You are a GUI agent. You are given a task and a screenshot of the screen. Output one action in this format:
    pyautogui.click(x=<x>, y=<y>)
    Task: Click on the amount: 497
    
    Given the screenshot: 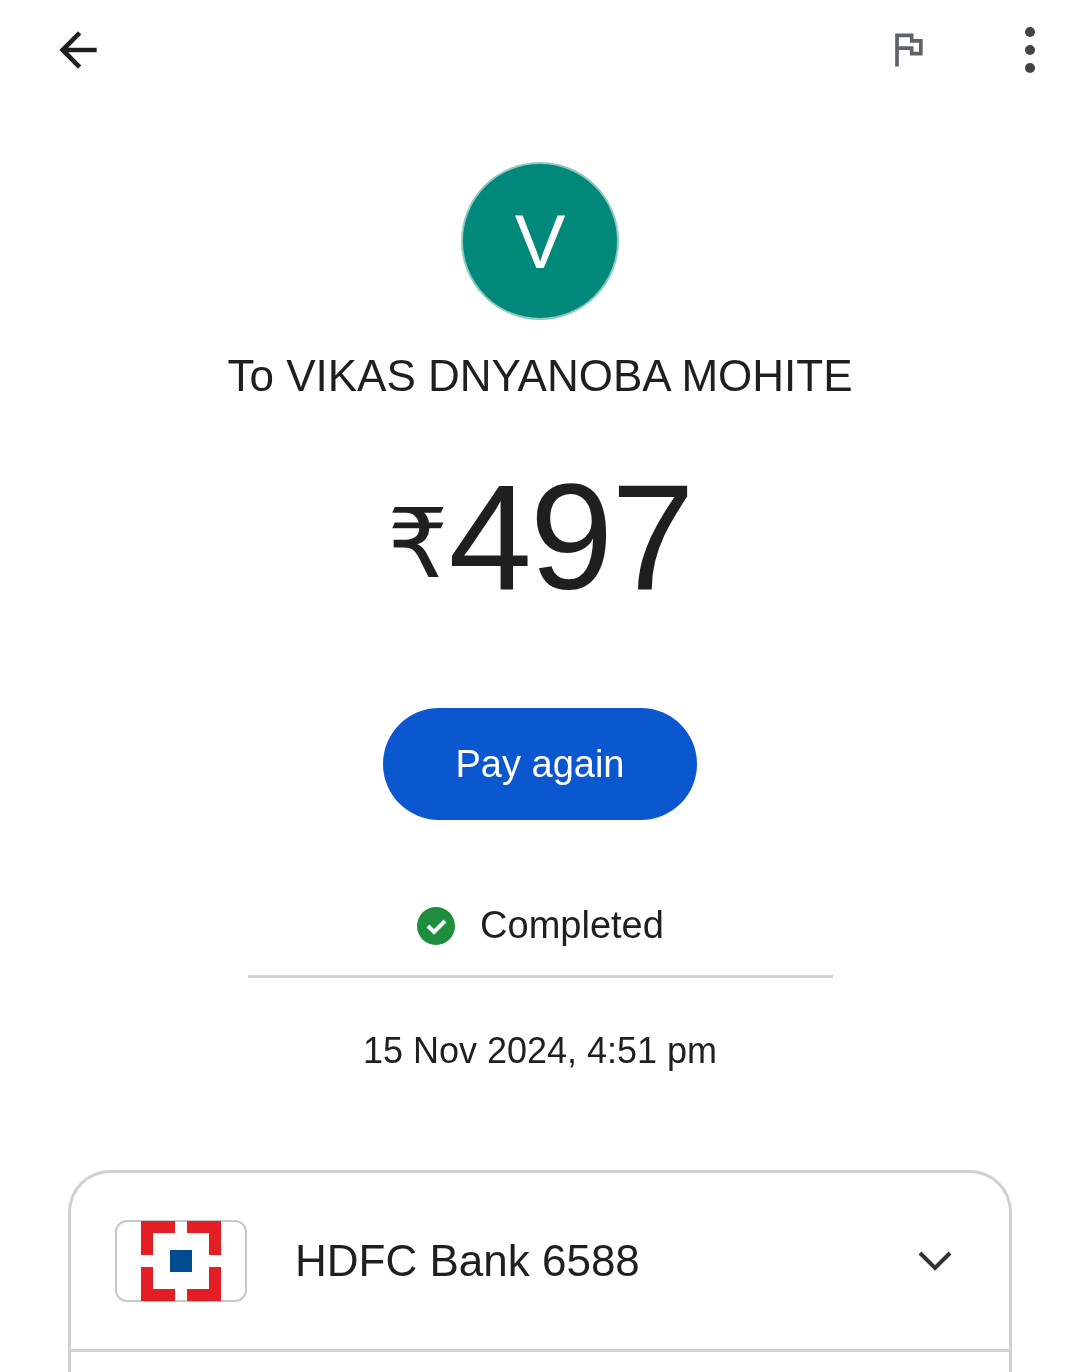 What is the action you would take?
    pyautogui.click(x=570, y=537)
    